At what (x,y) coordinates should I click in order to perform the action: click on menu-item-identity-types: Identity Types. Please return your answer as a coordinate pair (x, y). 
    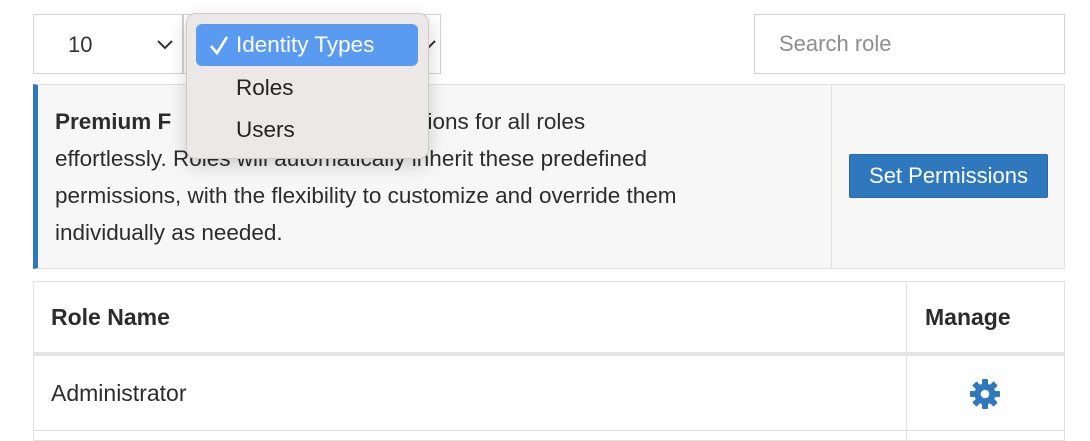
    Looking at the image, I should click on (307, 45).